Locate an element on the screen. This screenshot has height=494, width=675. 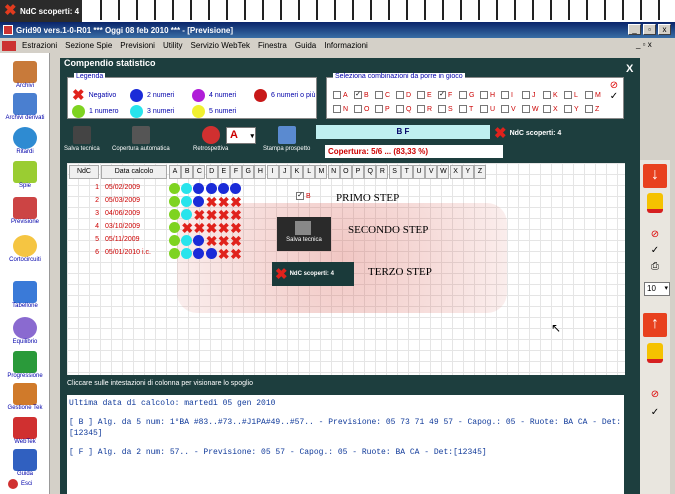
column-header-x: X is located at coordinates (455, 172).